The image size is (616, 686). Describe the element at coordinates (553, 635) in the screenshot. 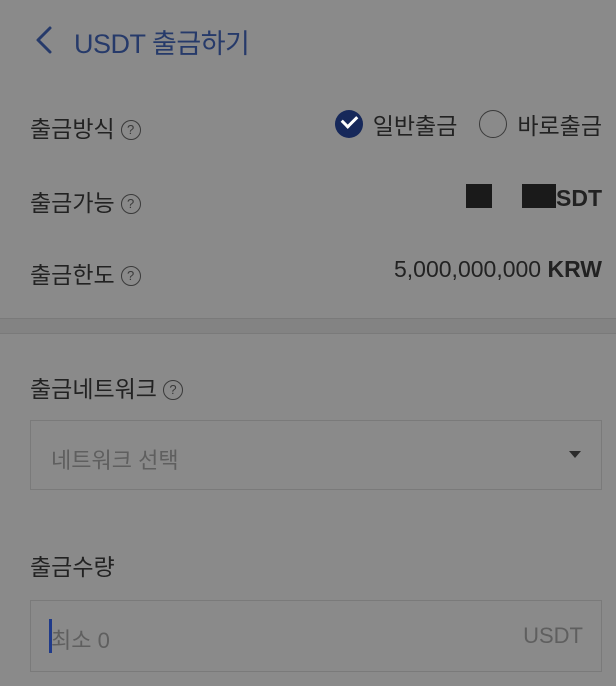

I see `amount-unit: USDT` at that location.